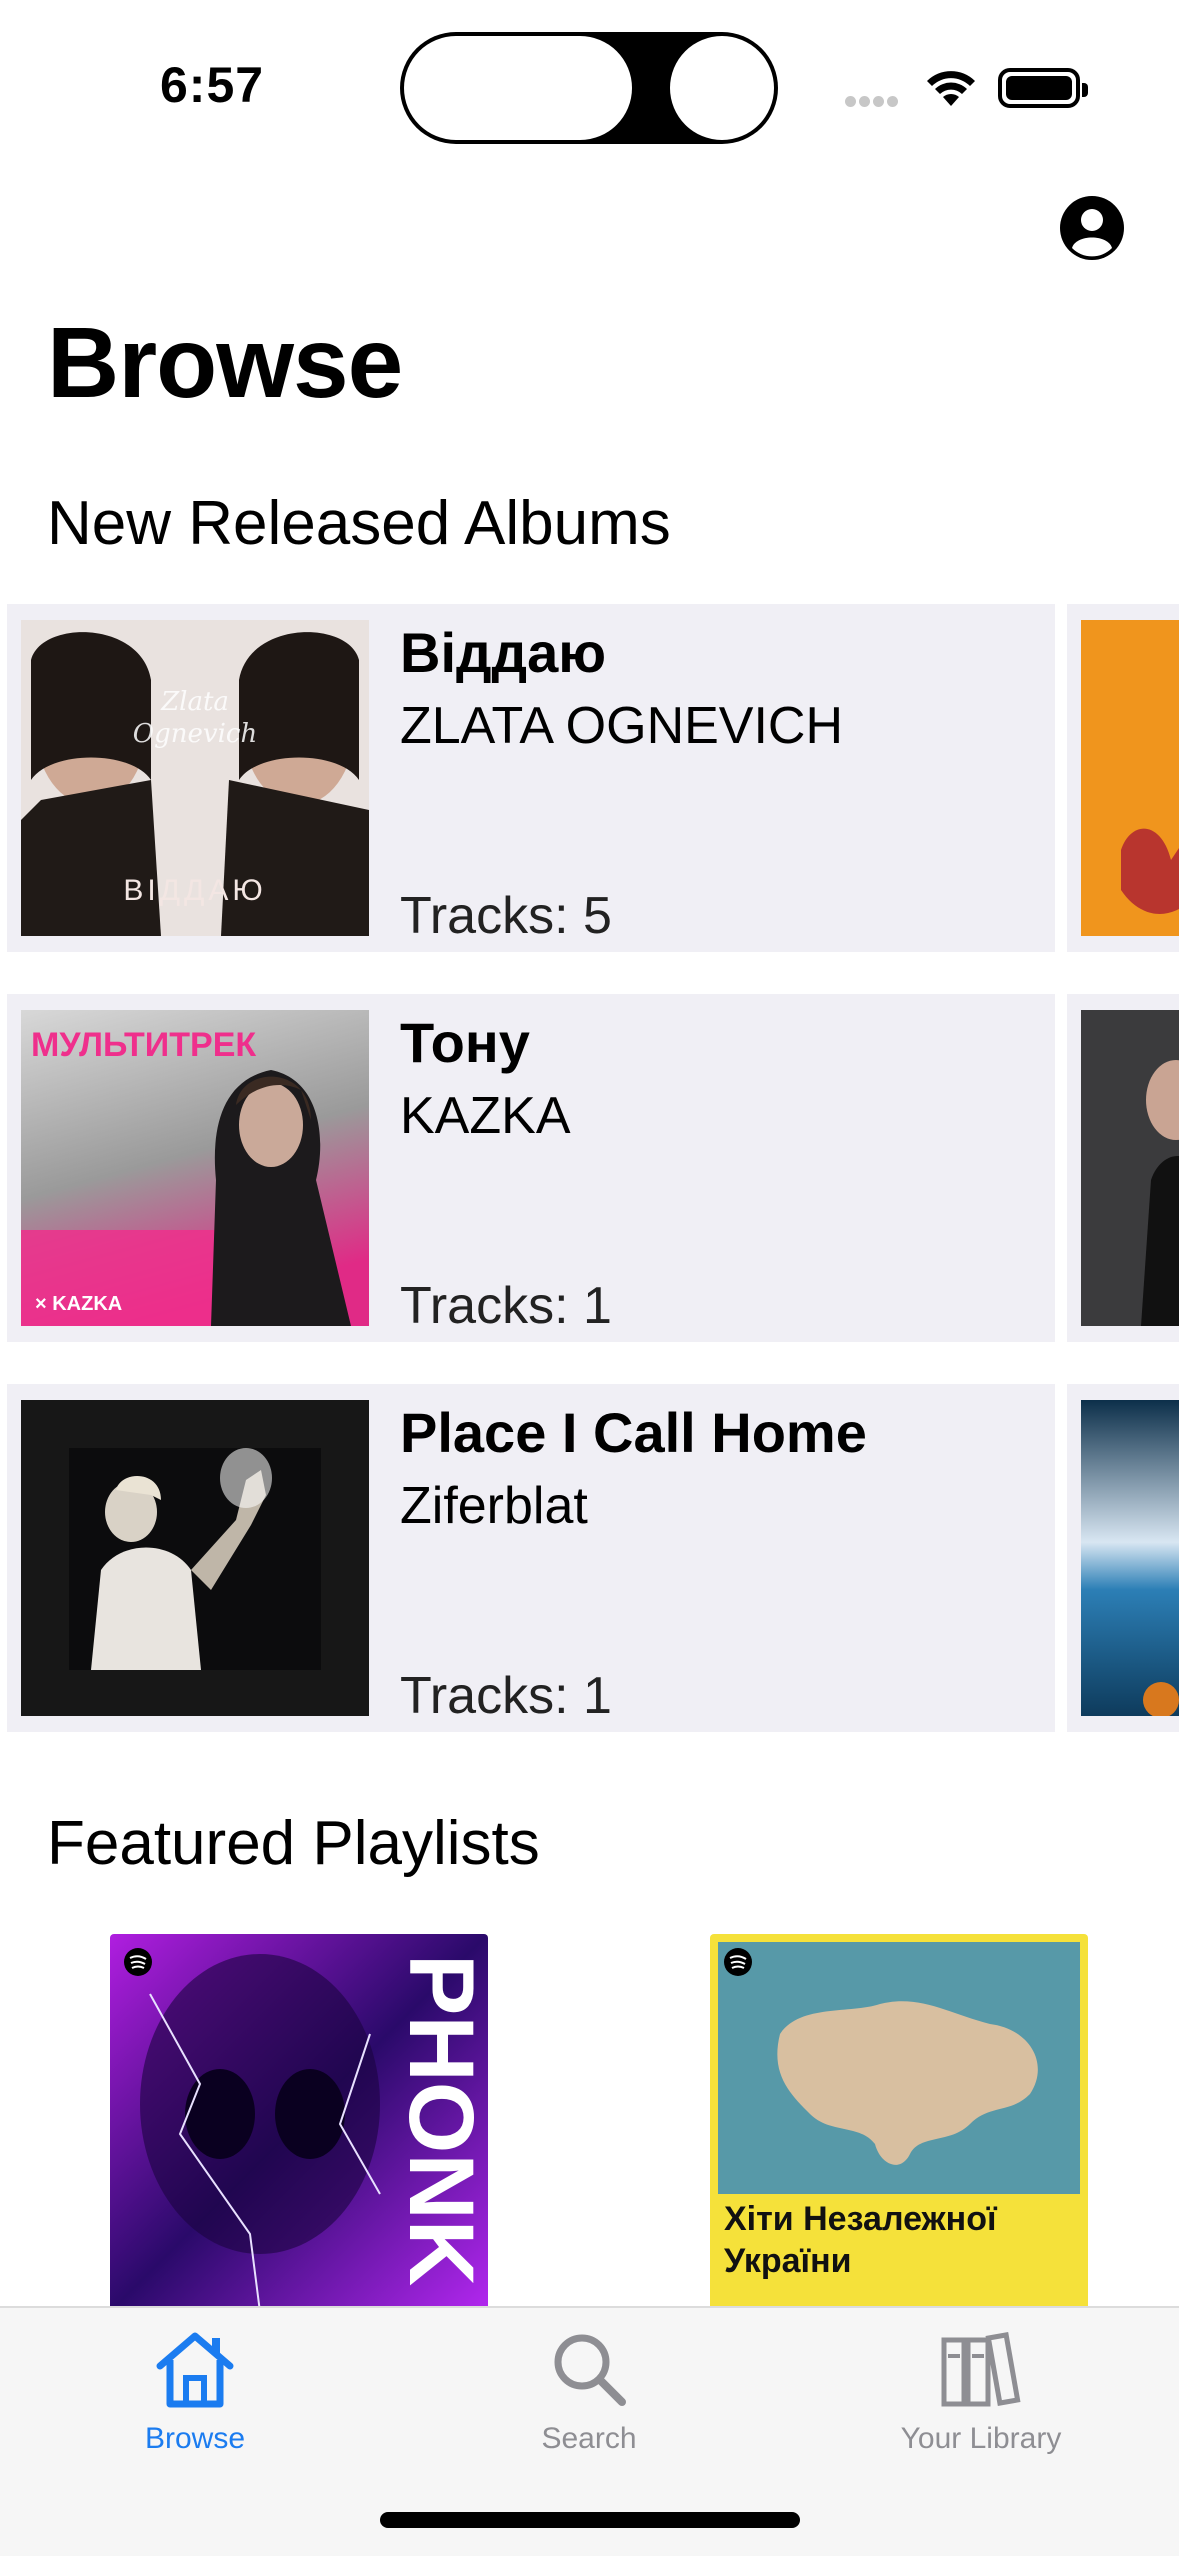 The image size is (1179, 2556). I want to click on tab-search: Search, so click(589, 2391).